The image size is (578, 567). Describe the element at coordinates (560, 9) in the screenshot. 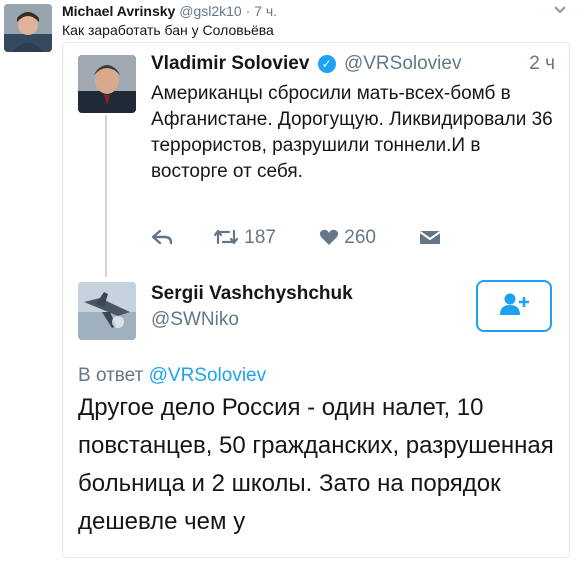

I see `caret-down-icon` at that location.